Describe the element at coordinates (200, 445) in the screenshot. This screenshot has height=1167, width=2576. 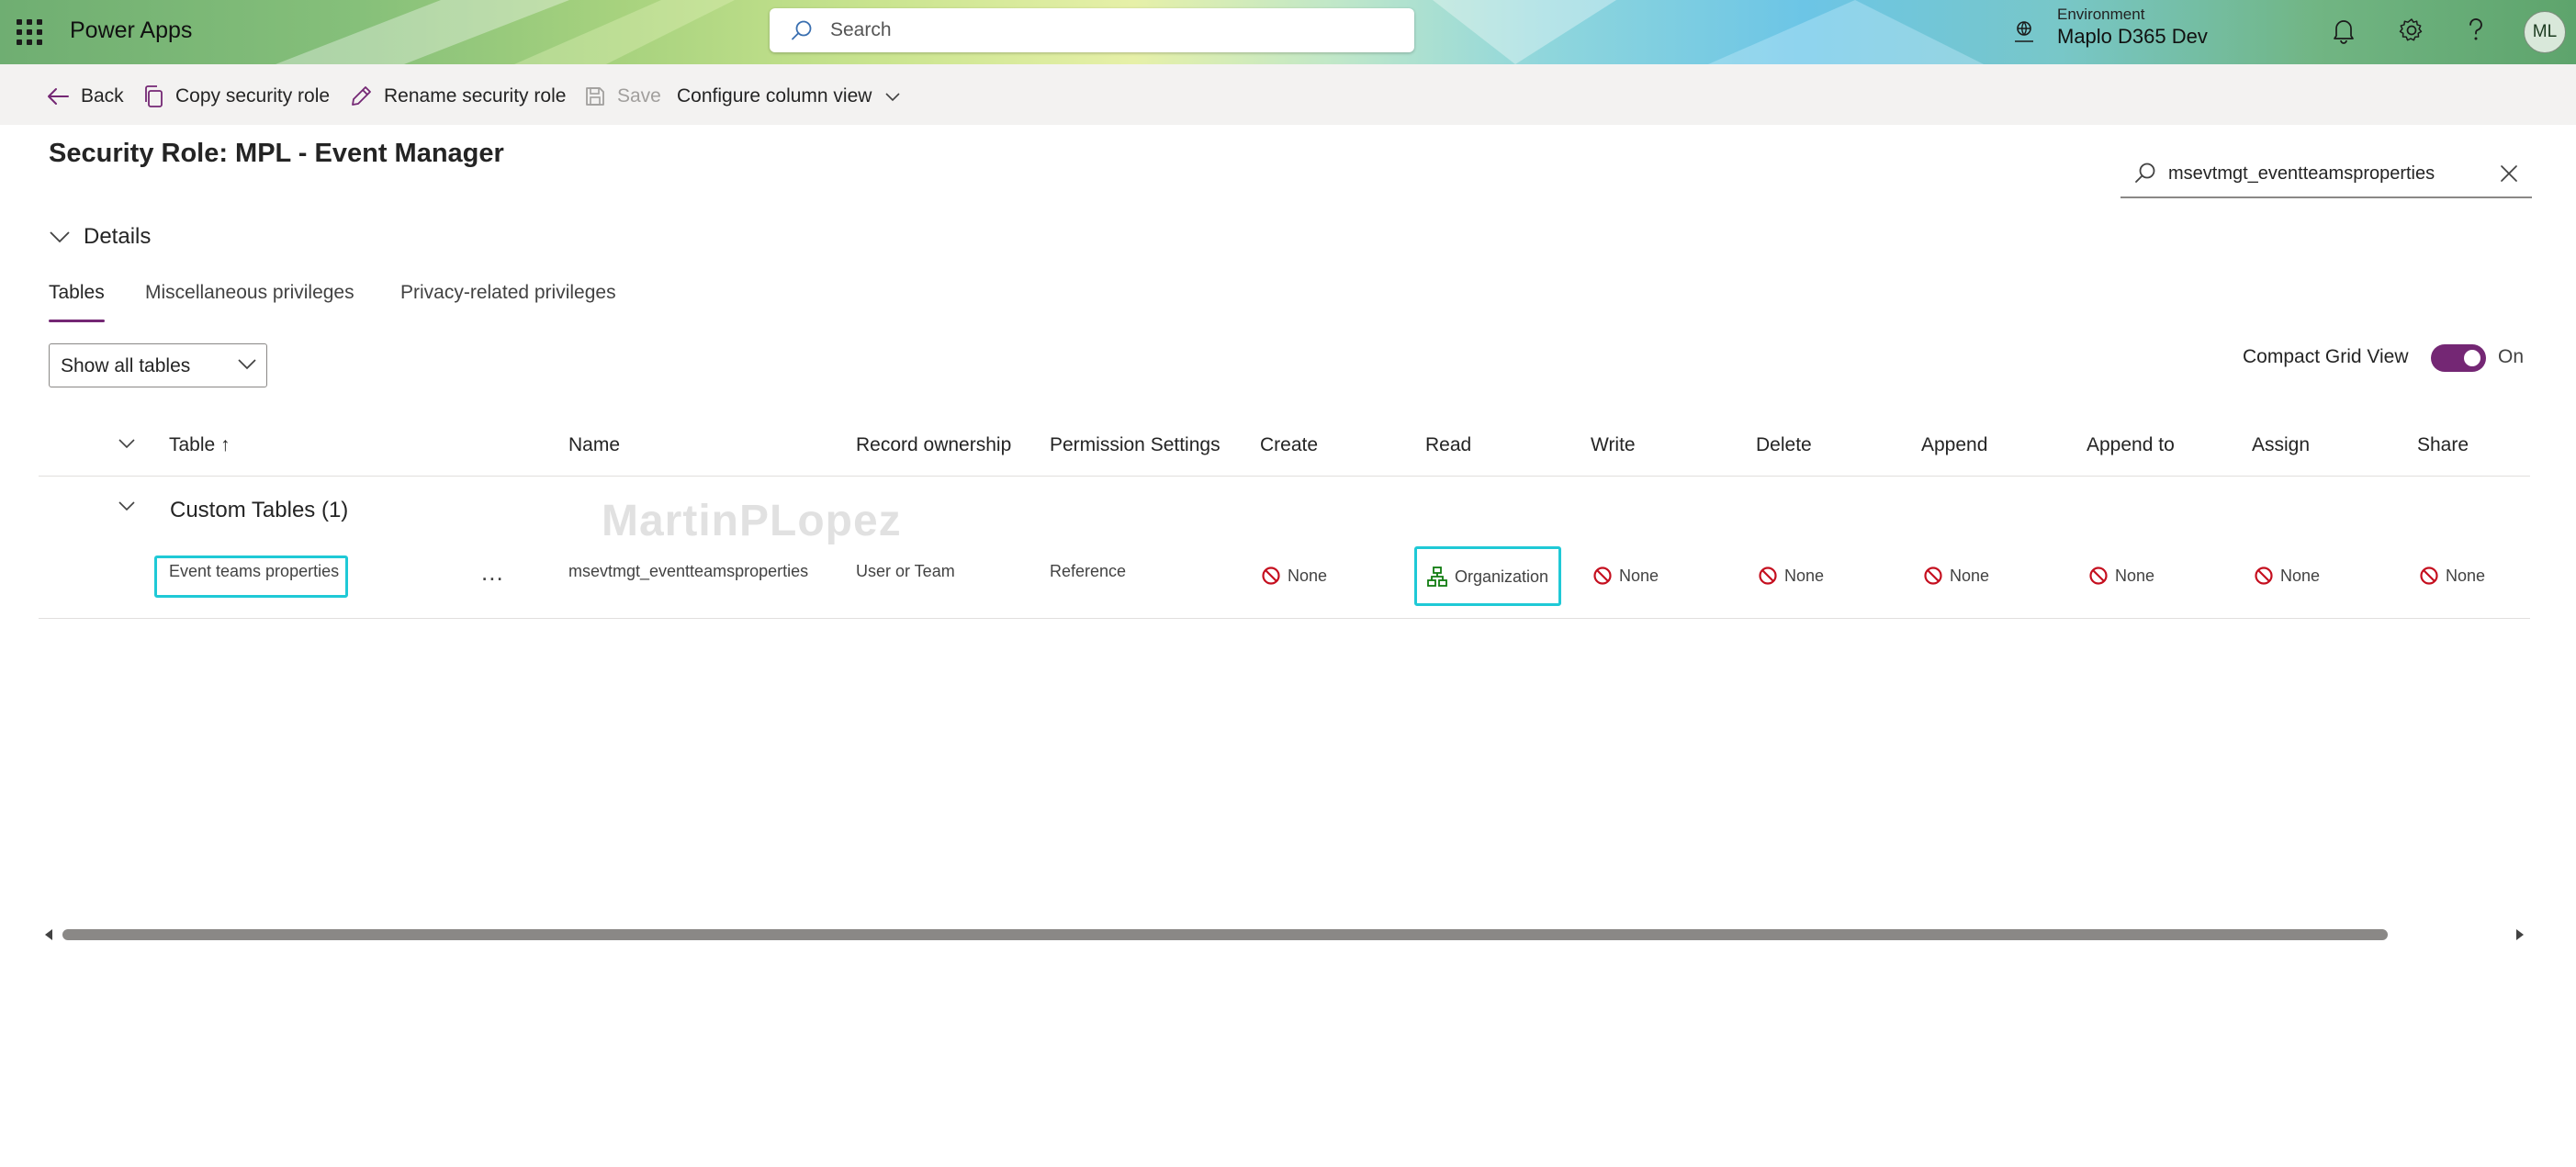
I see `column-header-table: Table ↑` at that location.